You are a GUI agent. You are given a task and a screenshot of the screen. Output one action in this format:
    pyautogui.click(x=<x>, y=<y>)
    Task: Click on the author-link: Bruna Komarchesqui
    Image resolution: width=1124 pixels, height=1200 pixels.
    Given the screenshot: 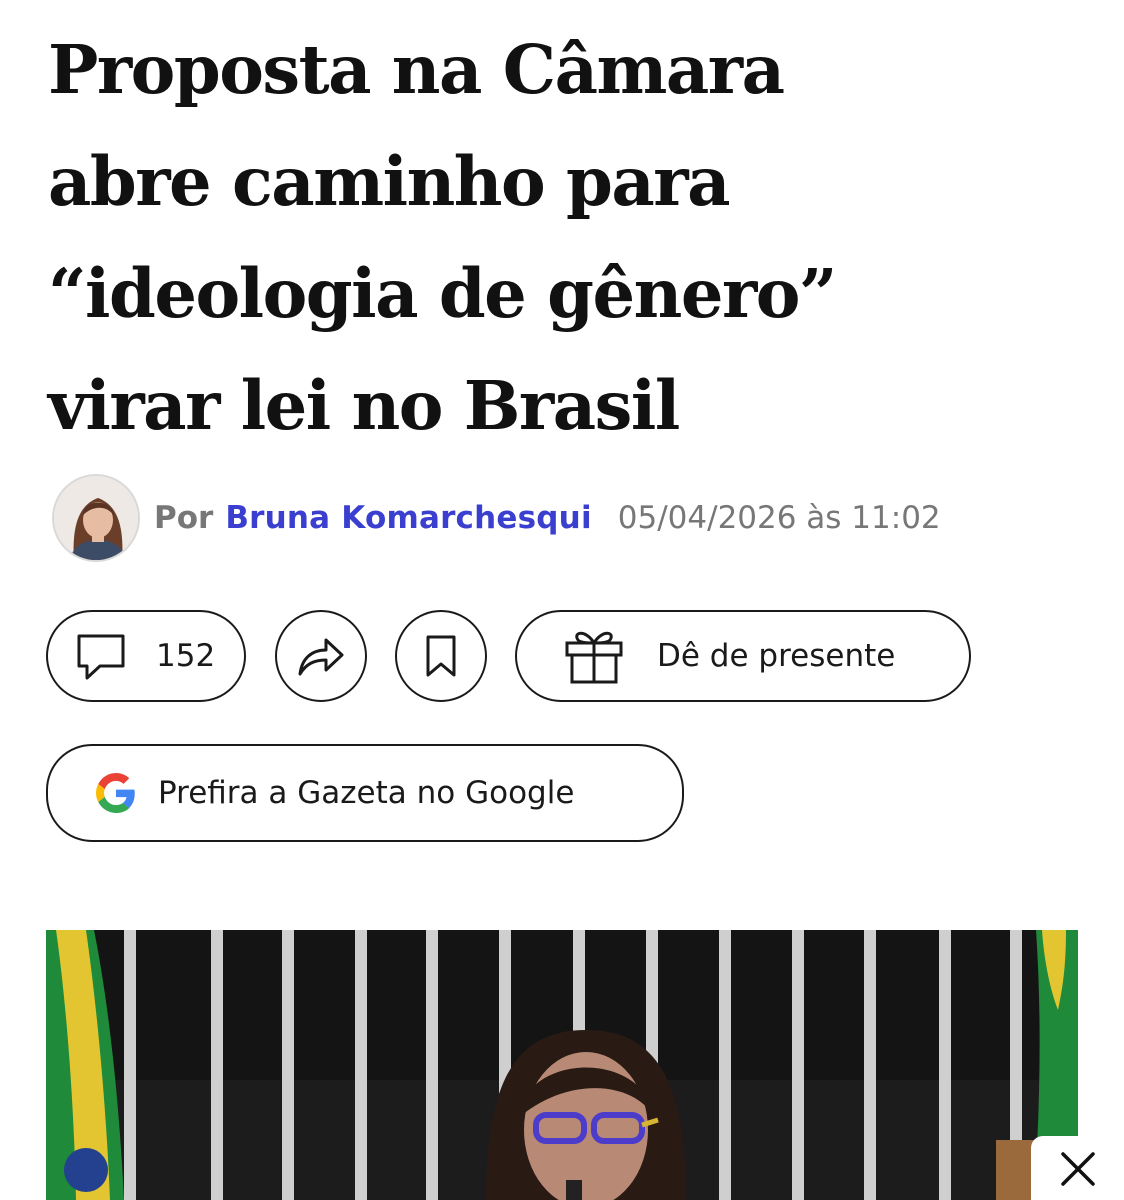 What is the action you would take?
    pyautogui.click(x=408, y=518)
    